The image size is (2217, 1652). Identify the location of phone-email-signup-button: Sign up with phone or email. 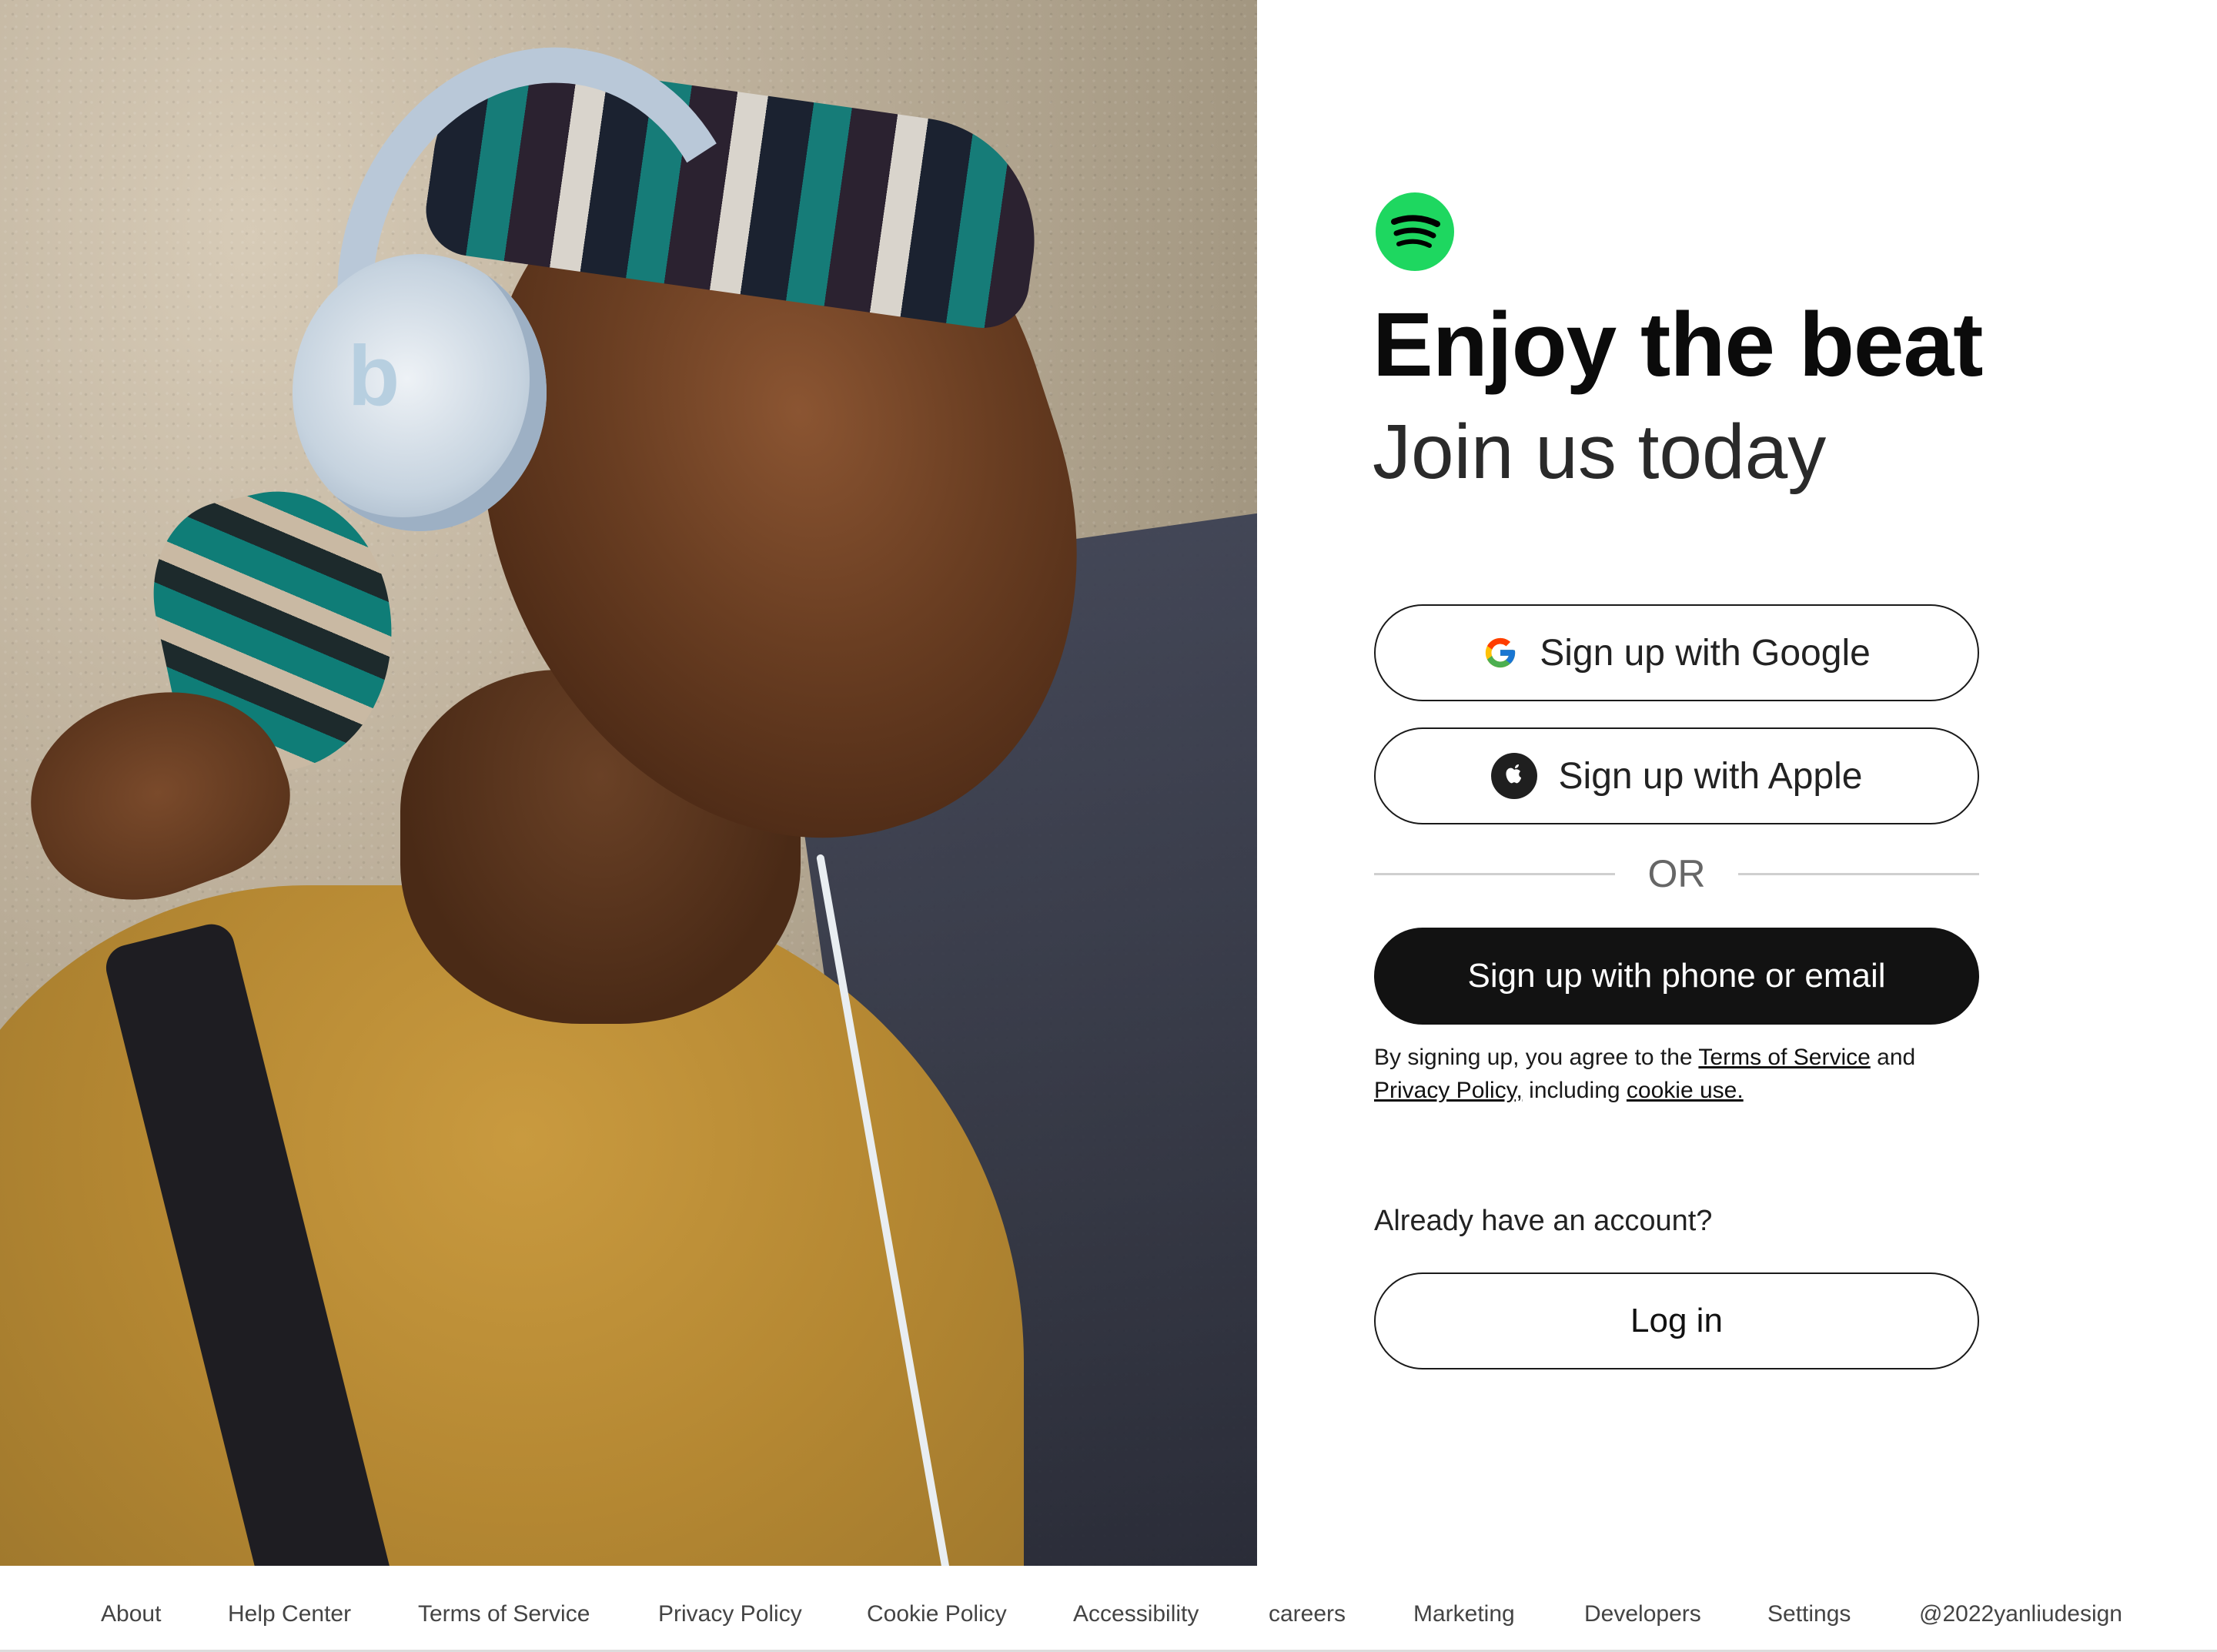
(1676, 976).